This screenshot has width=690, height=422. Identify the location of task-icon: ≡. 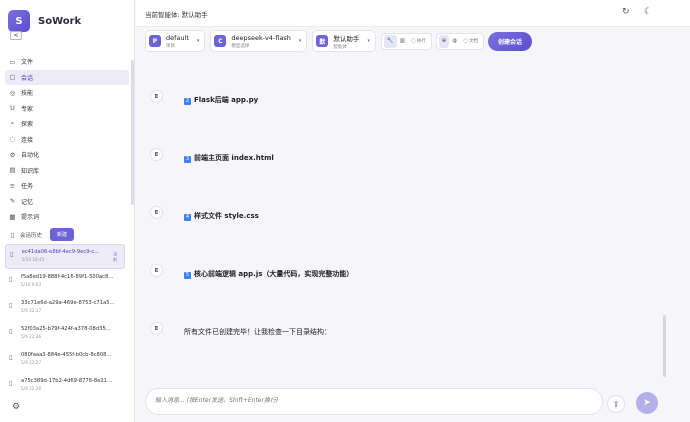
(12, 185).